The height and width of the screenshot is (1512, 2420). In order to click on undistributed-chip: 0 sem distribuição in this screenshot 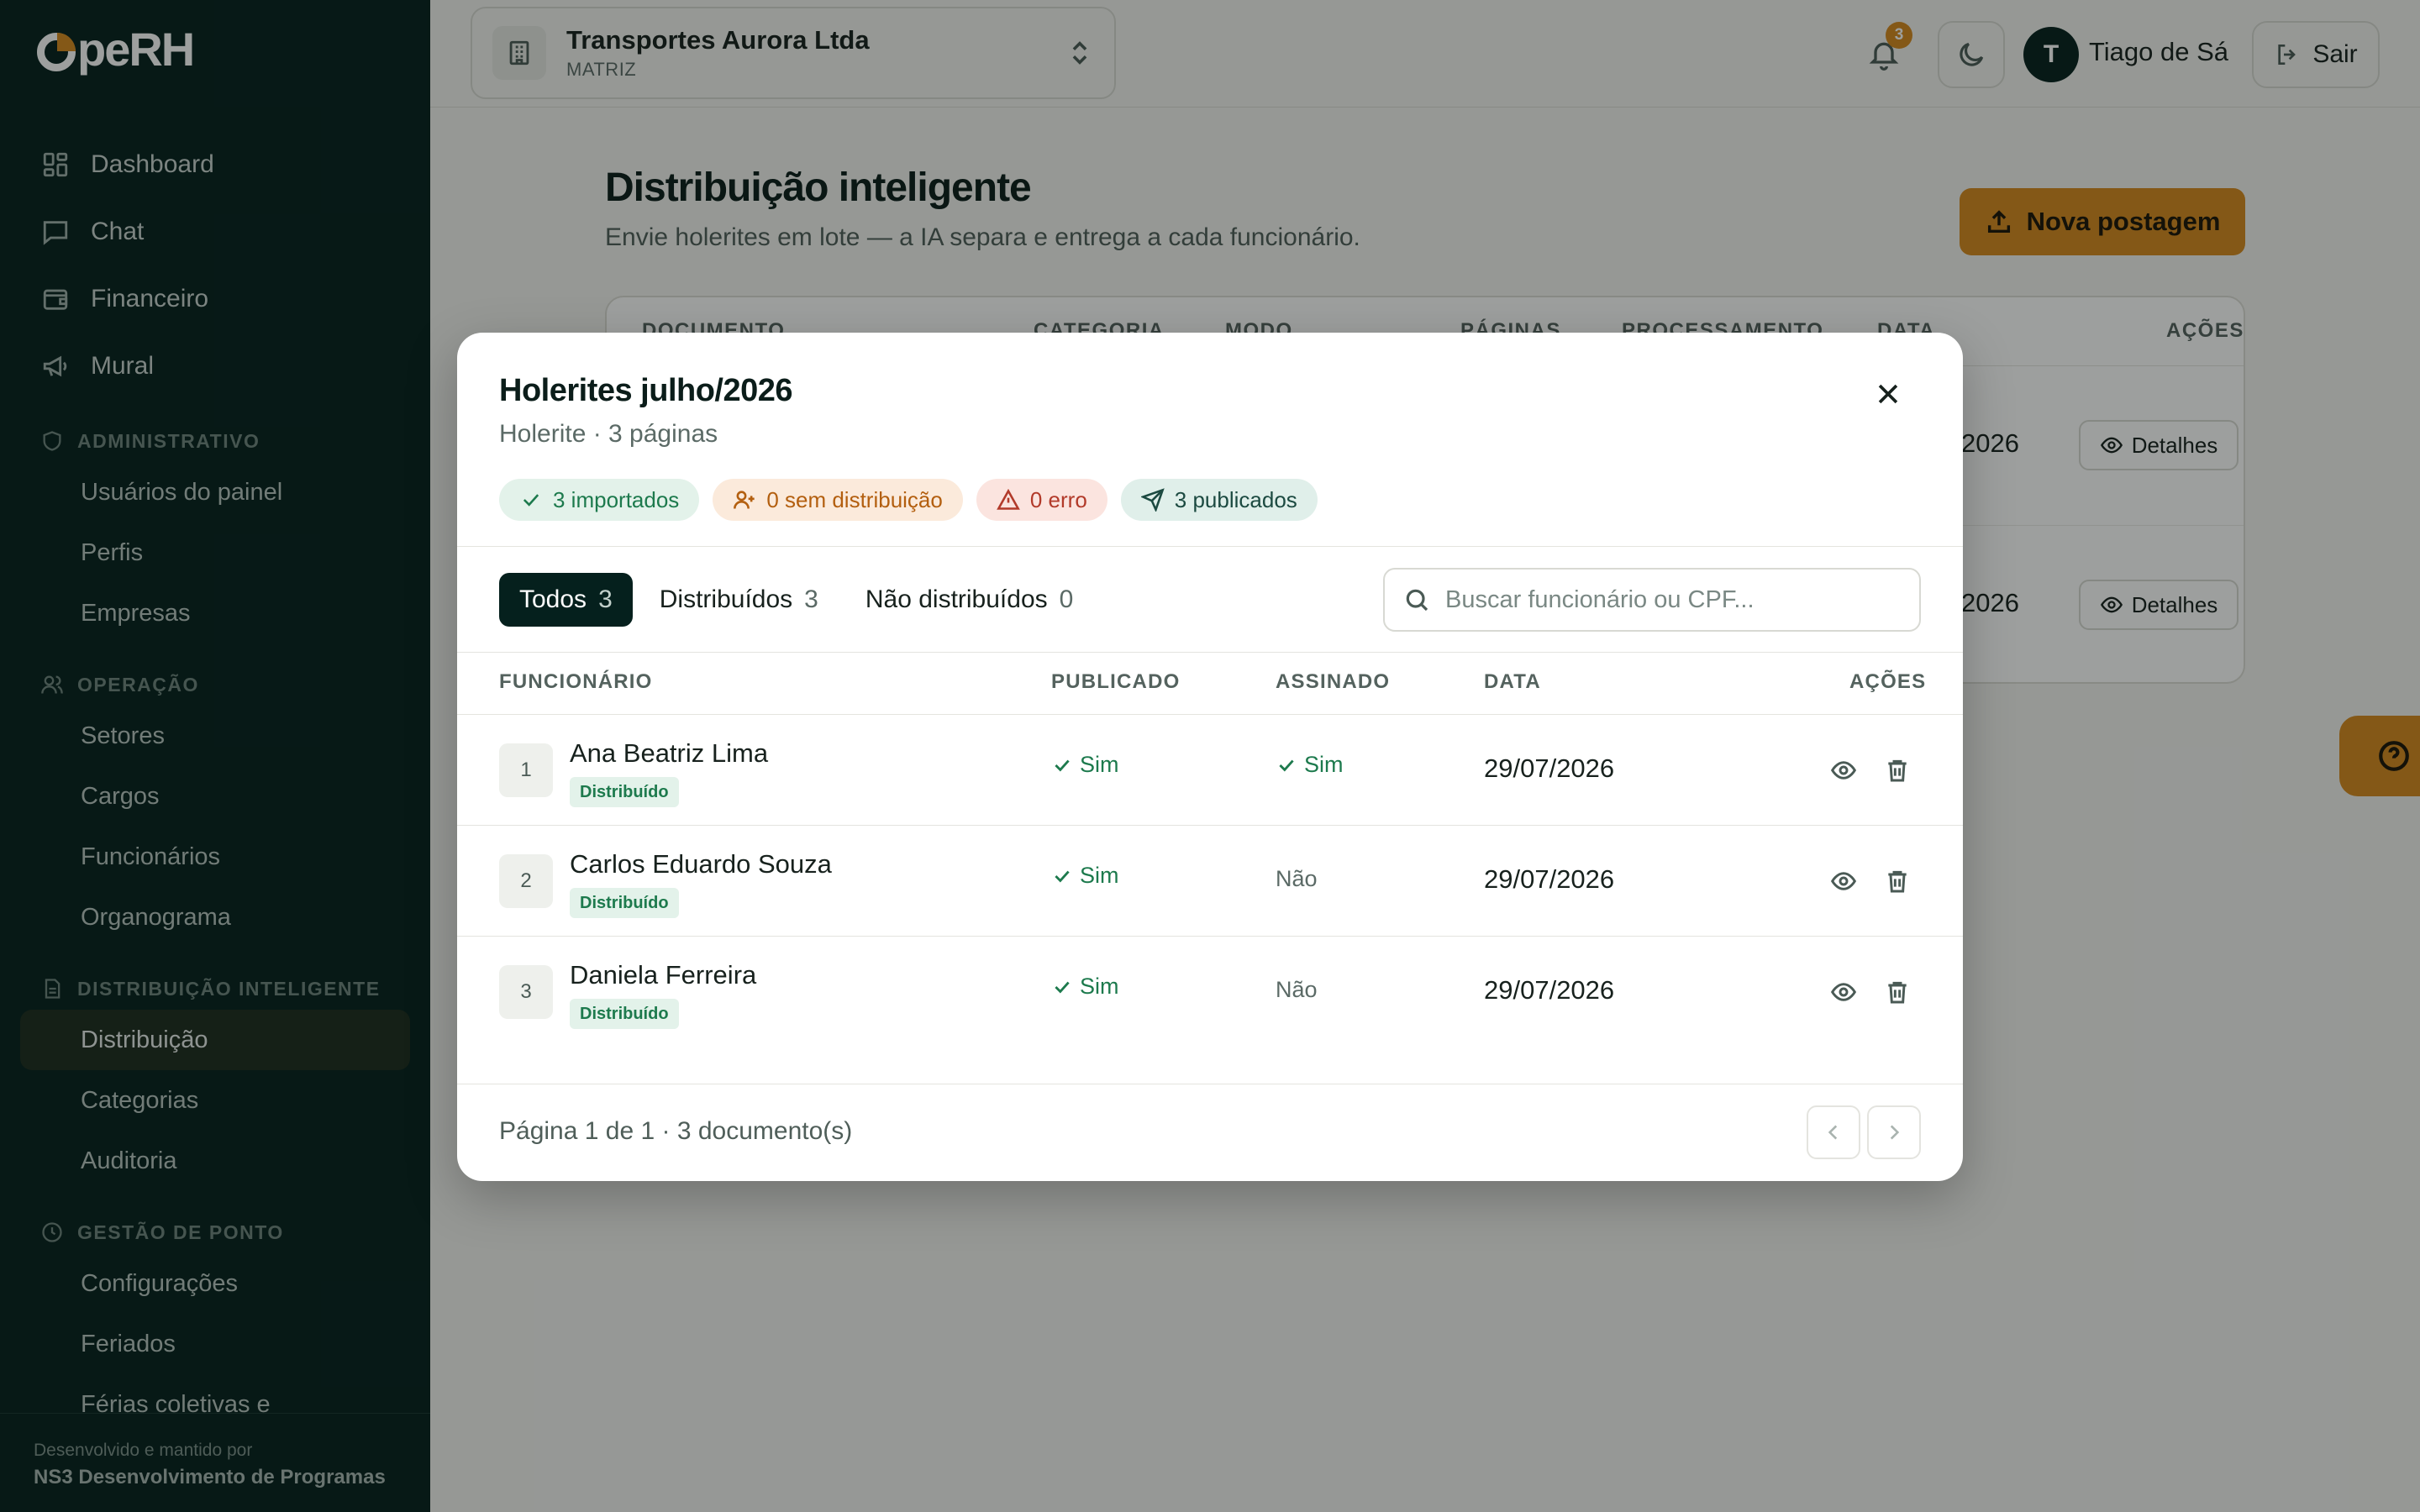, I will do `click(838, 500)`.